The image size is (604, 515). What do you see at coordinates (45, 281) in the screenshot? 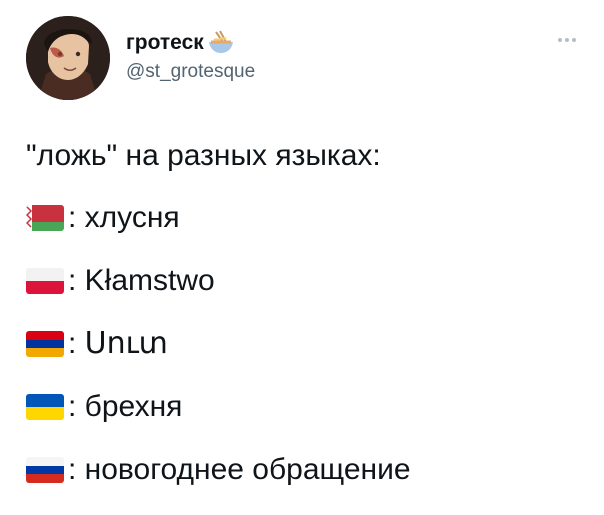
I see `poland-flag-icon` at bounding box center [45, 281].